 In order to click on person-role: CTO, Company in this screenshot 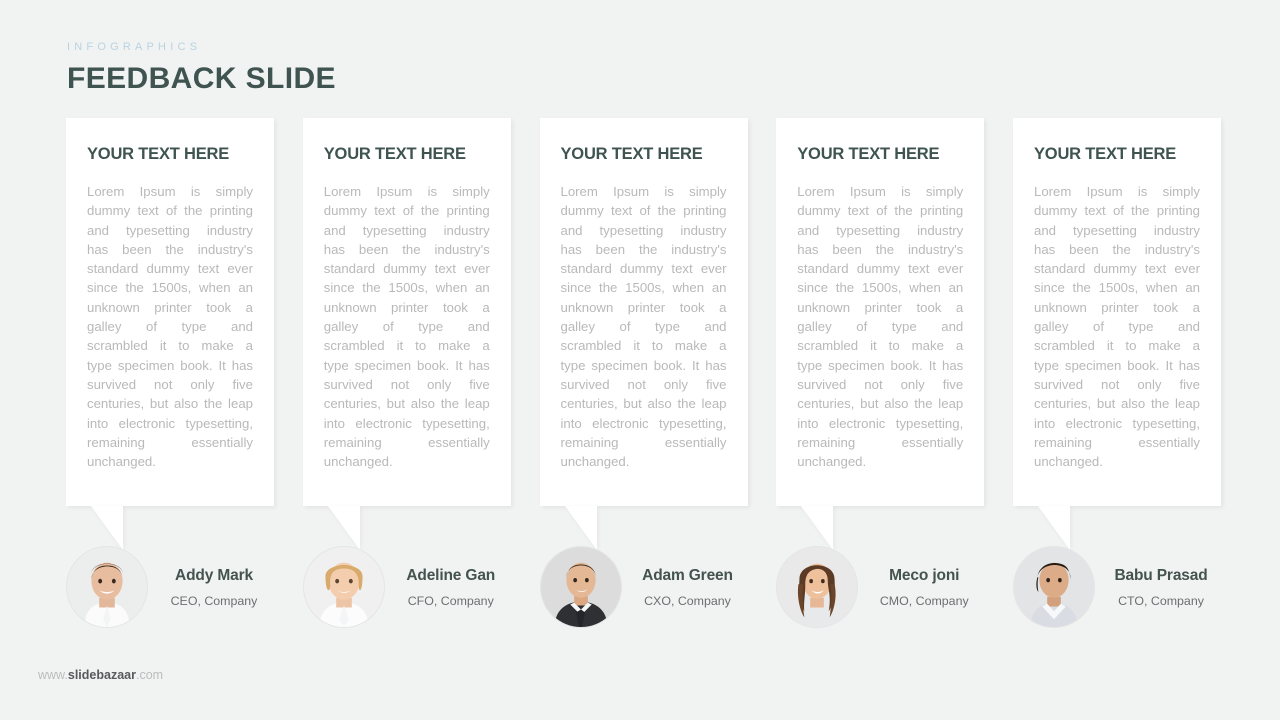, I will do `click(1161, 600)`.